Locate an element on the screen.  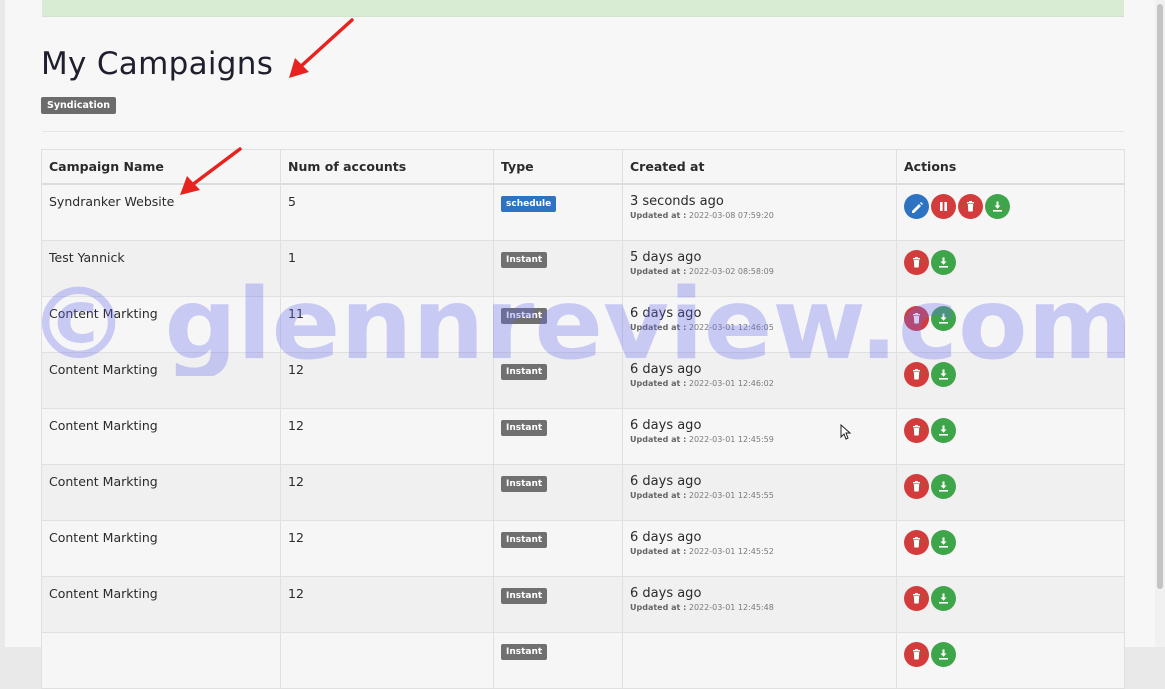
type-cell: schedule is located at coordinates (558, 212).